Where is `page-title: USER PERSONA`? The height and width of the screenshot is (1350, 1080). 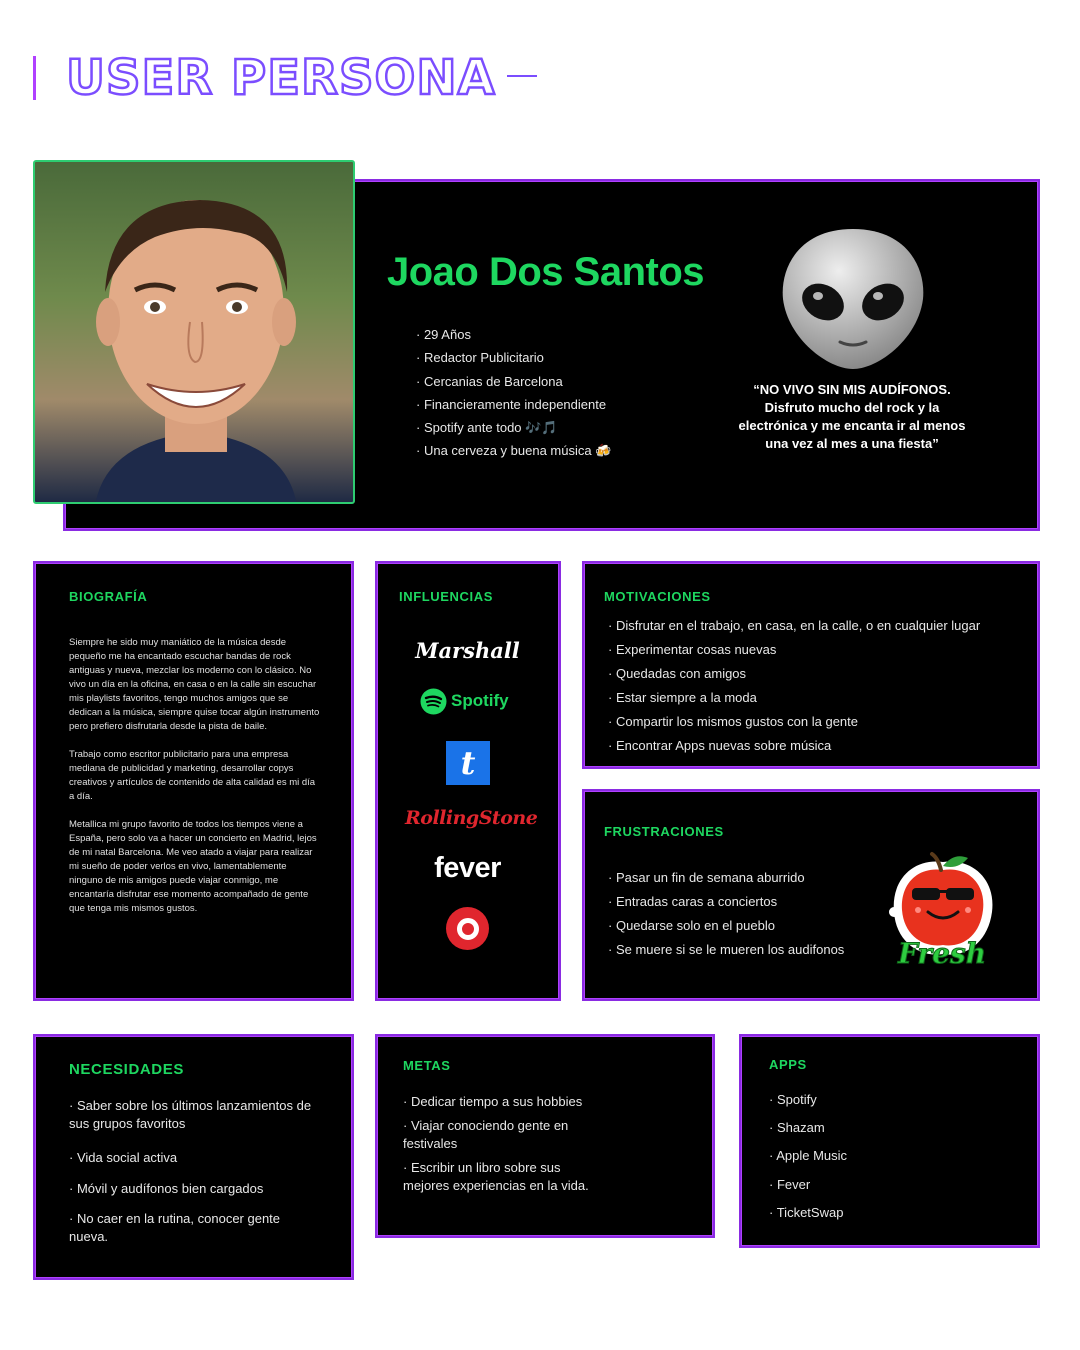
page-title: USER PERSONA is located at coordinates (280, 78).